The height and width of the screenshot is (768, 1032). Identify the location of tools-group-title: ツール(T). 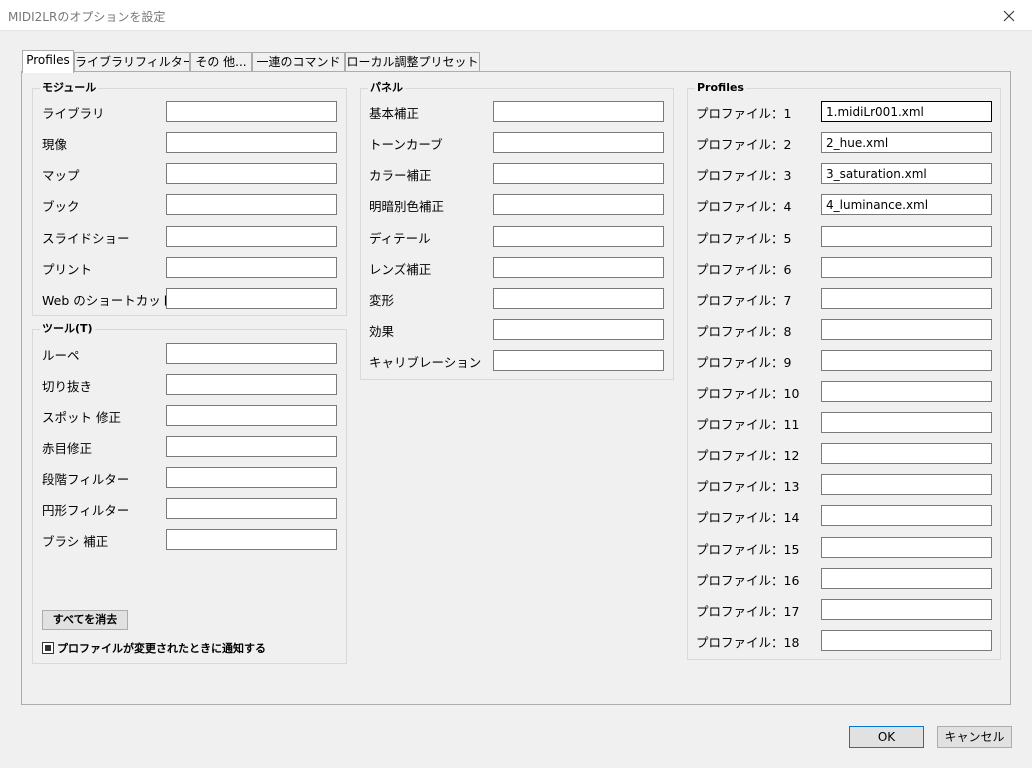
(67, 329).